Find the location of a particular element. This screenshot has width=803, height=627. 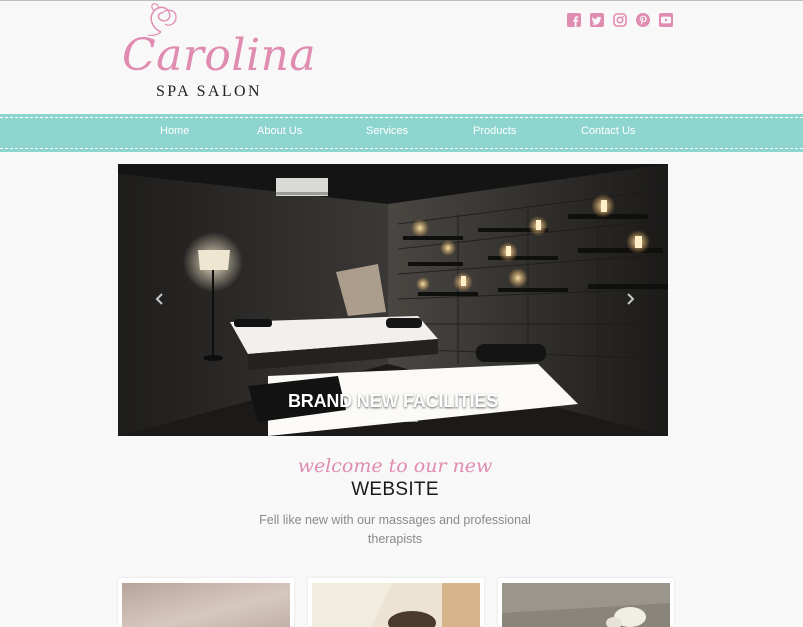

chevron-left-icon is located at coordinates (159, 299).